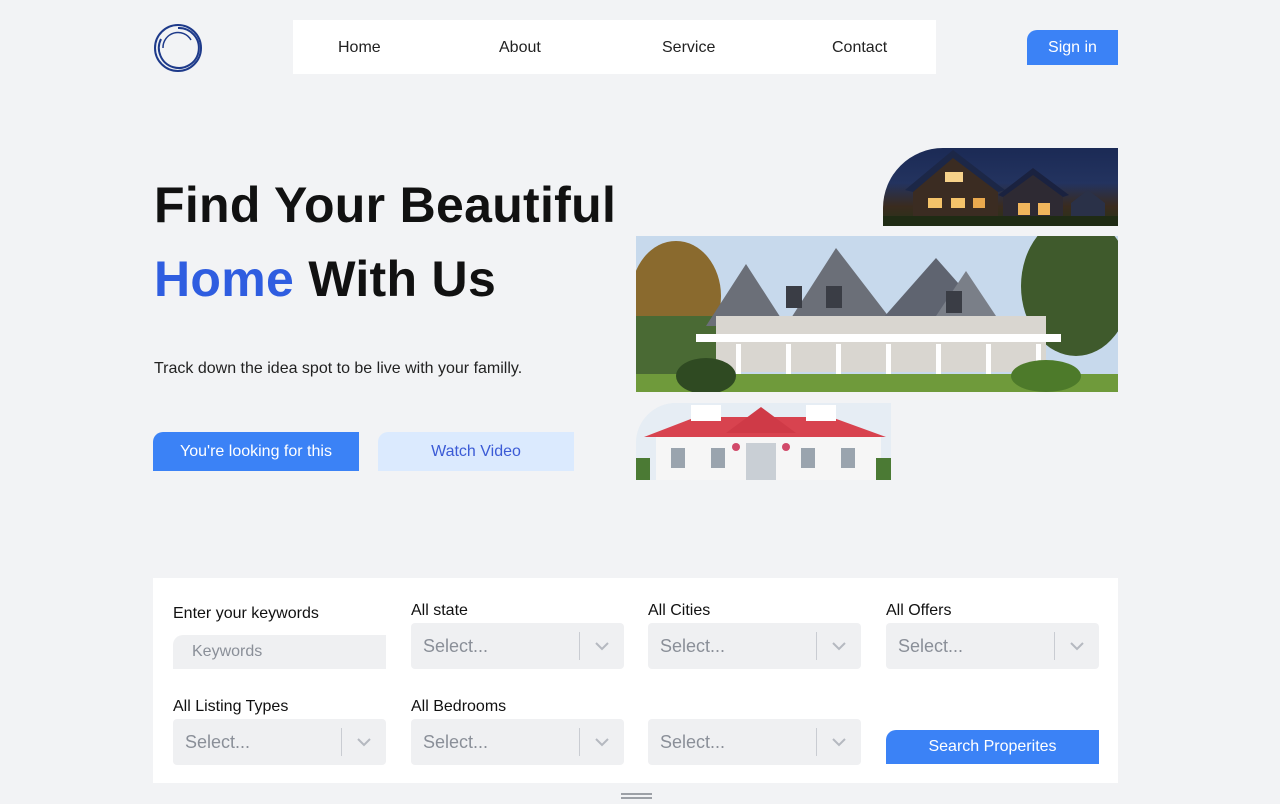 The height and width of the screenshot is (804, 1280). I want to click on hero-title-accent: Home, so click(224, 279).